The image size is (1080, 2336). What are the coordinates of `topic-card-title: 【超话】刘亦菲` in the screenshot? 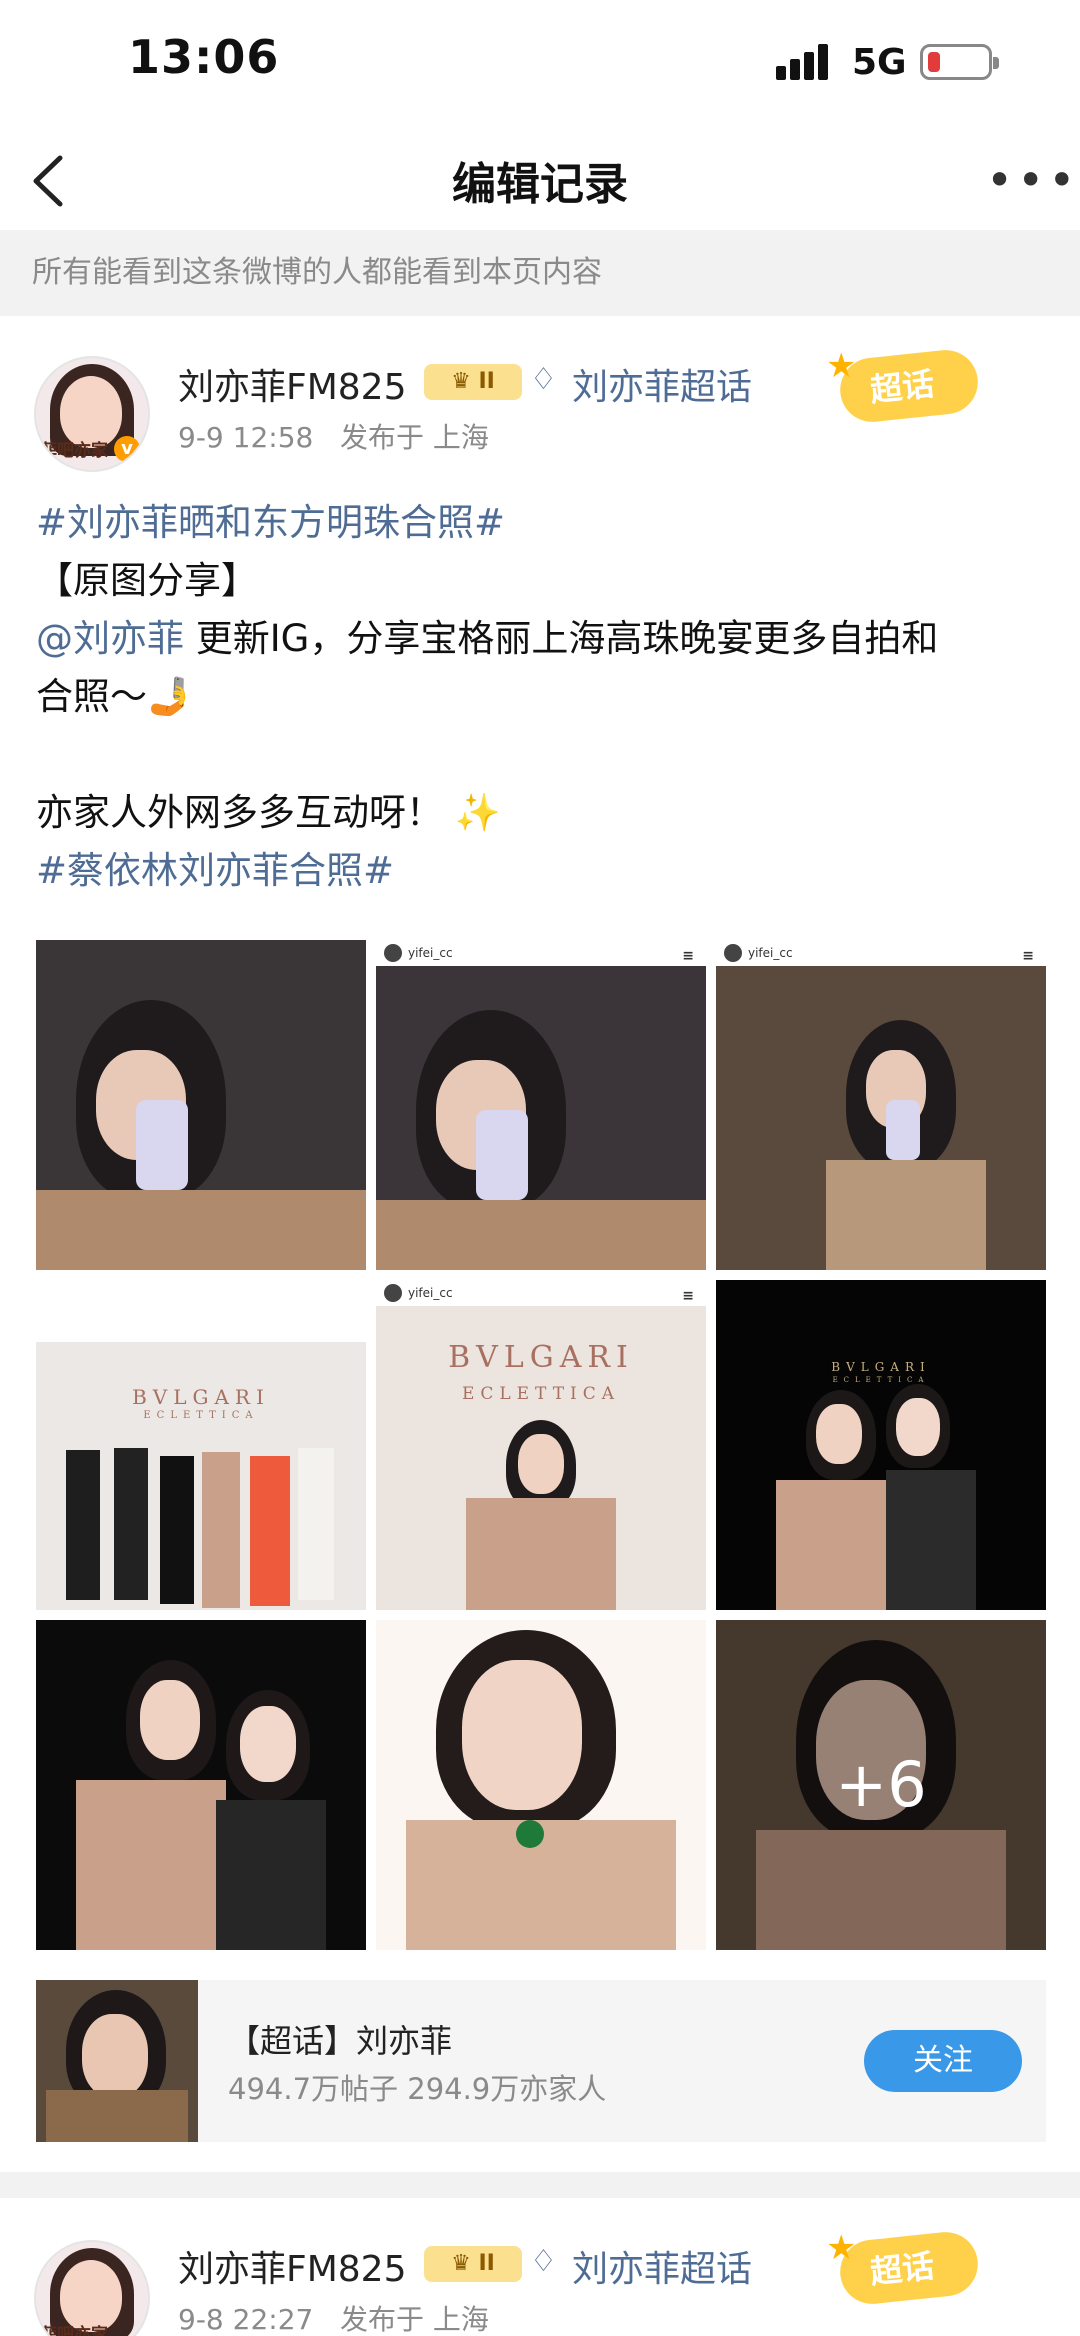 It's located at (340, 2041).